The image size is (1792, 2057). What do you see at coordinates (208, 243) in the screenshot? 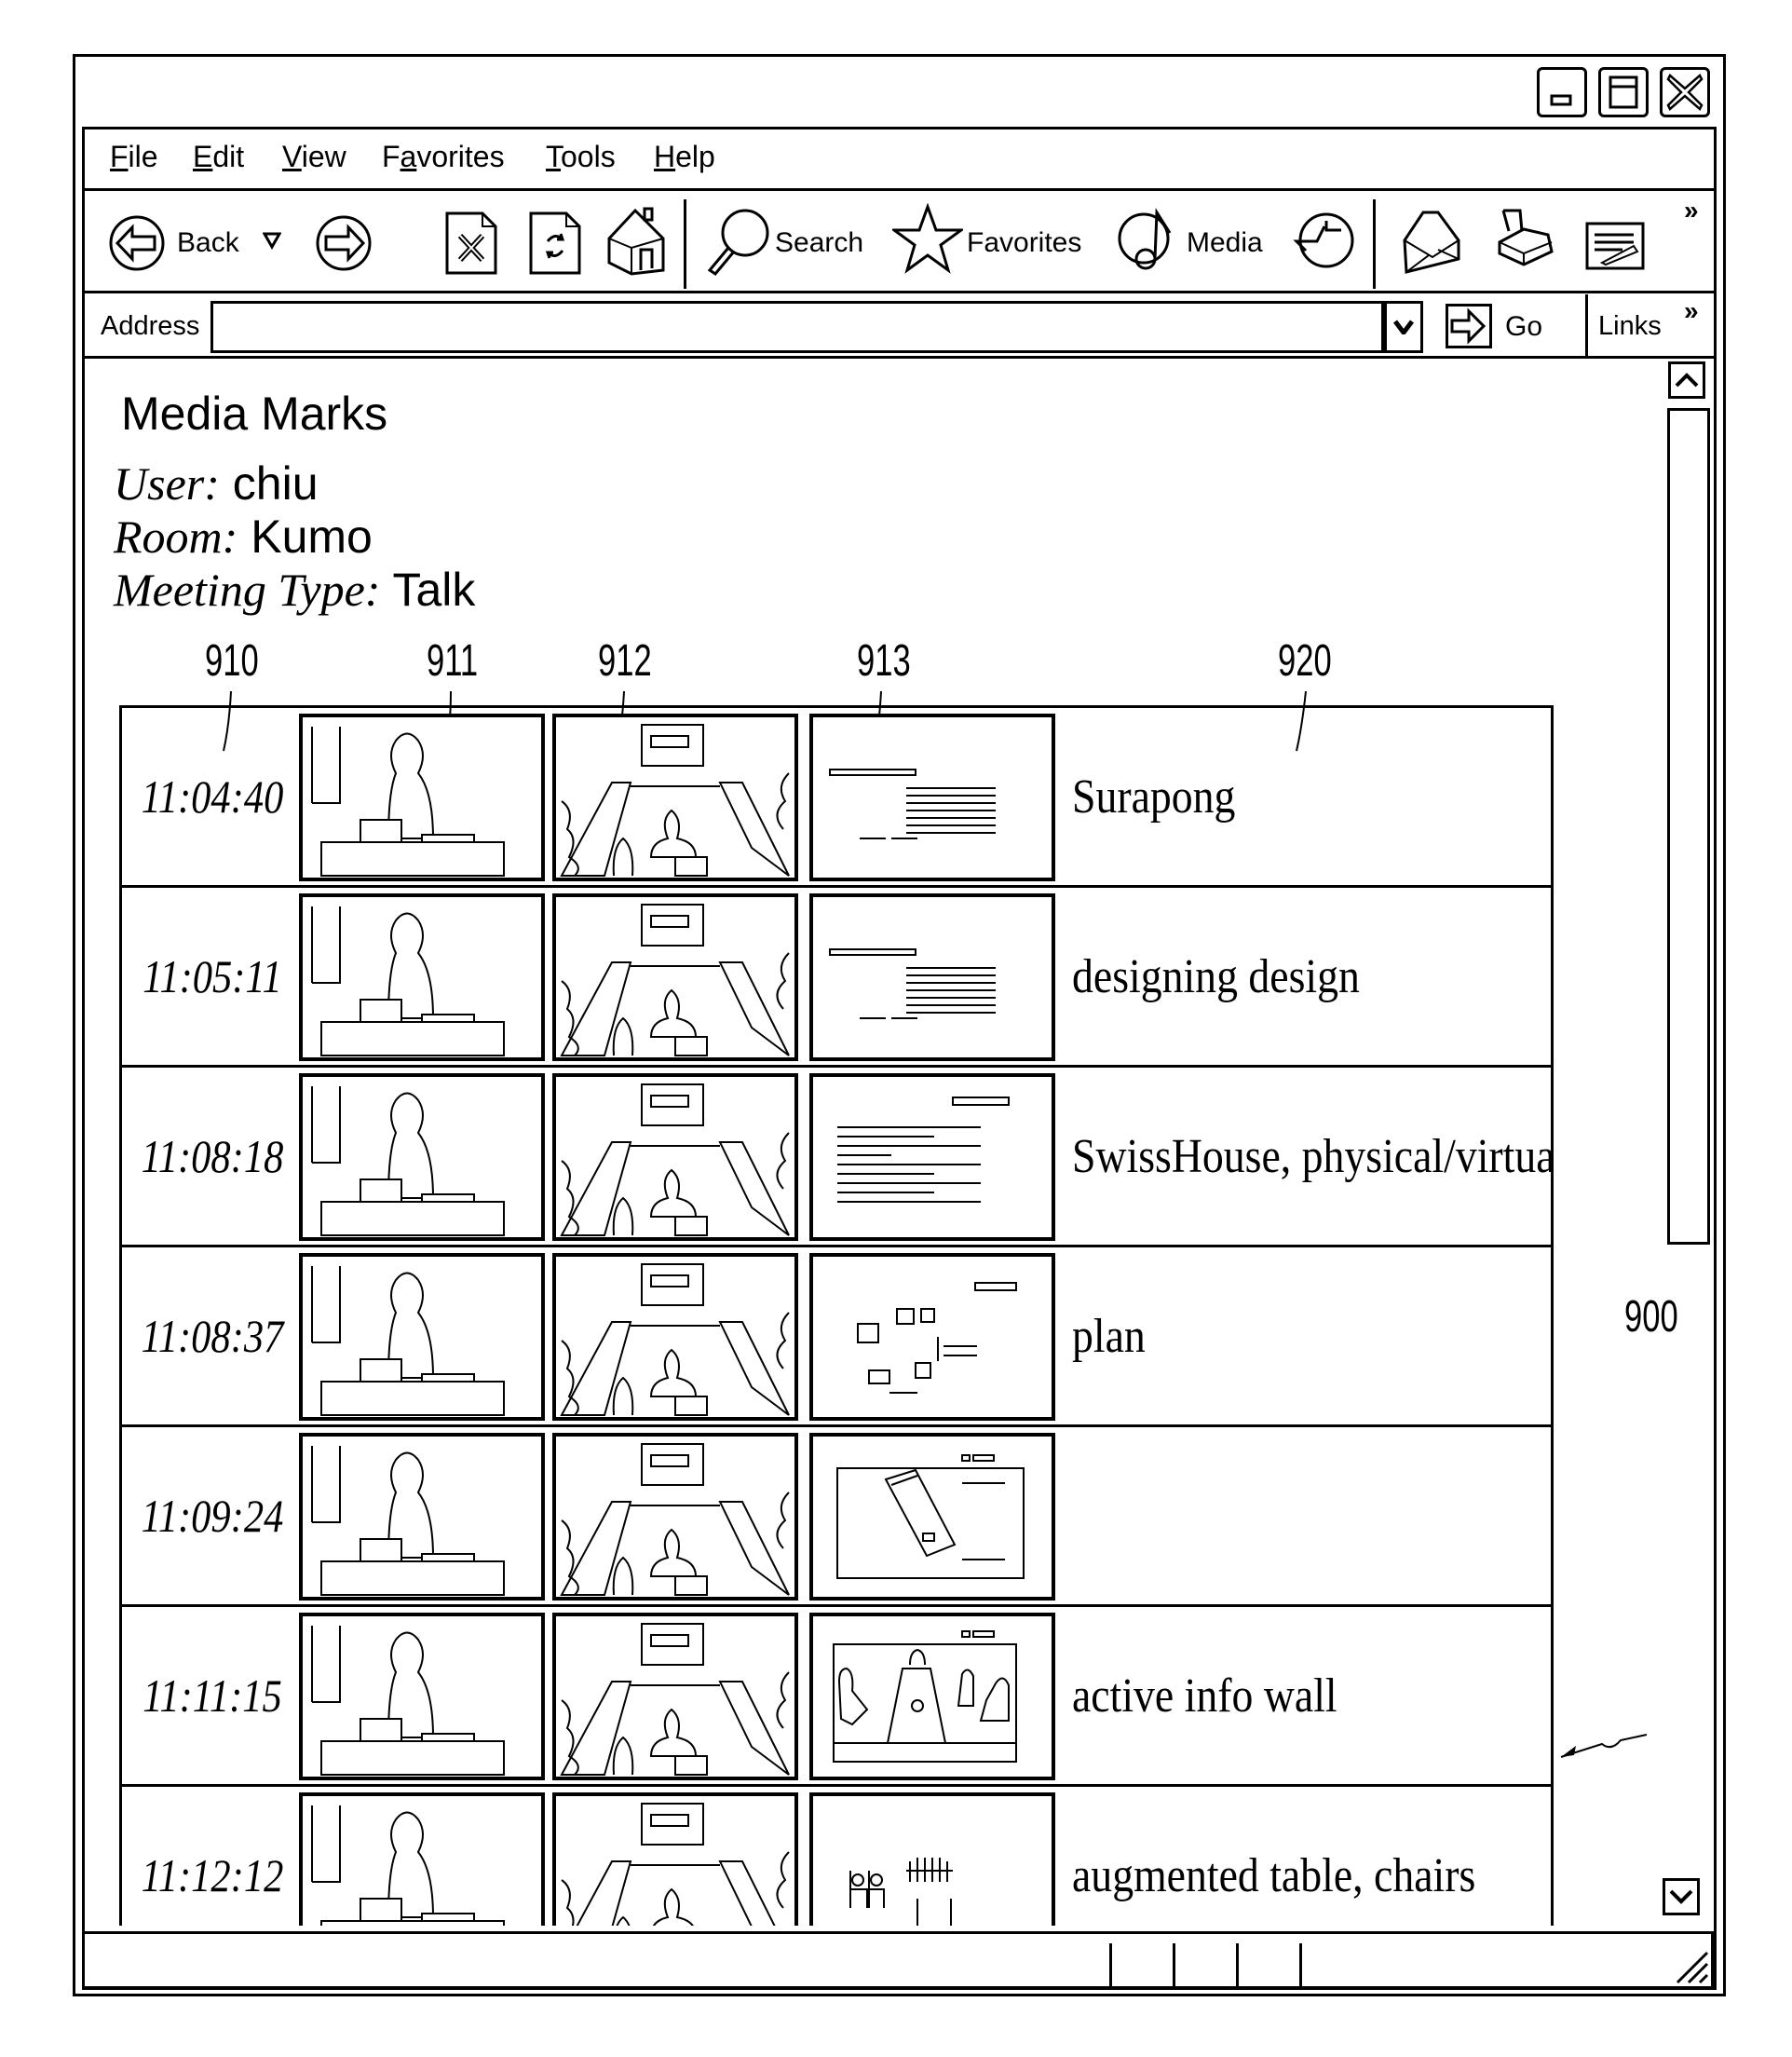
I see `back-label: Back` at bounding box center [208, 243].